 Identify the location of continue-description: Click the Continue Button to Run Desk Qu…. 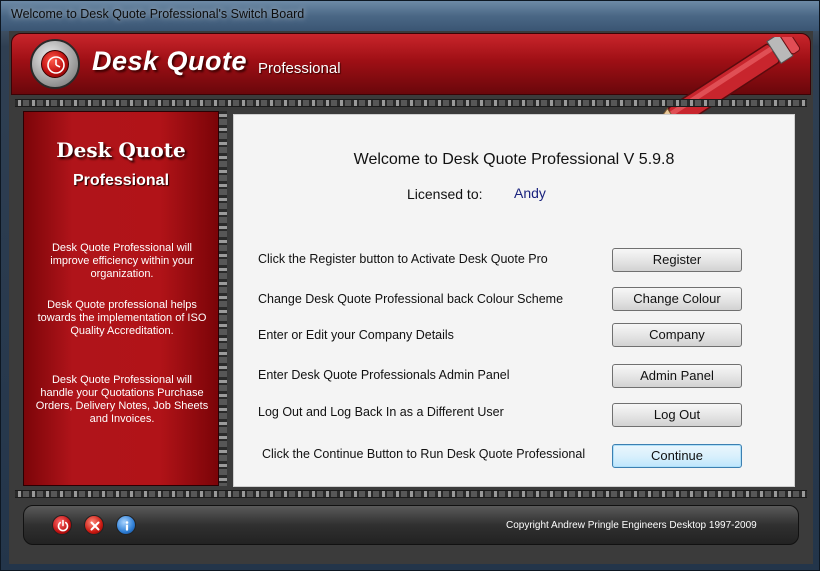
(424, 454).